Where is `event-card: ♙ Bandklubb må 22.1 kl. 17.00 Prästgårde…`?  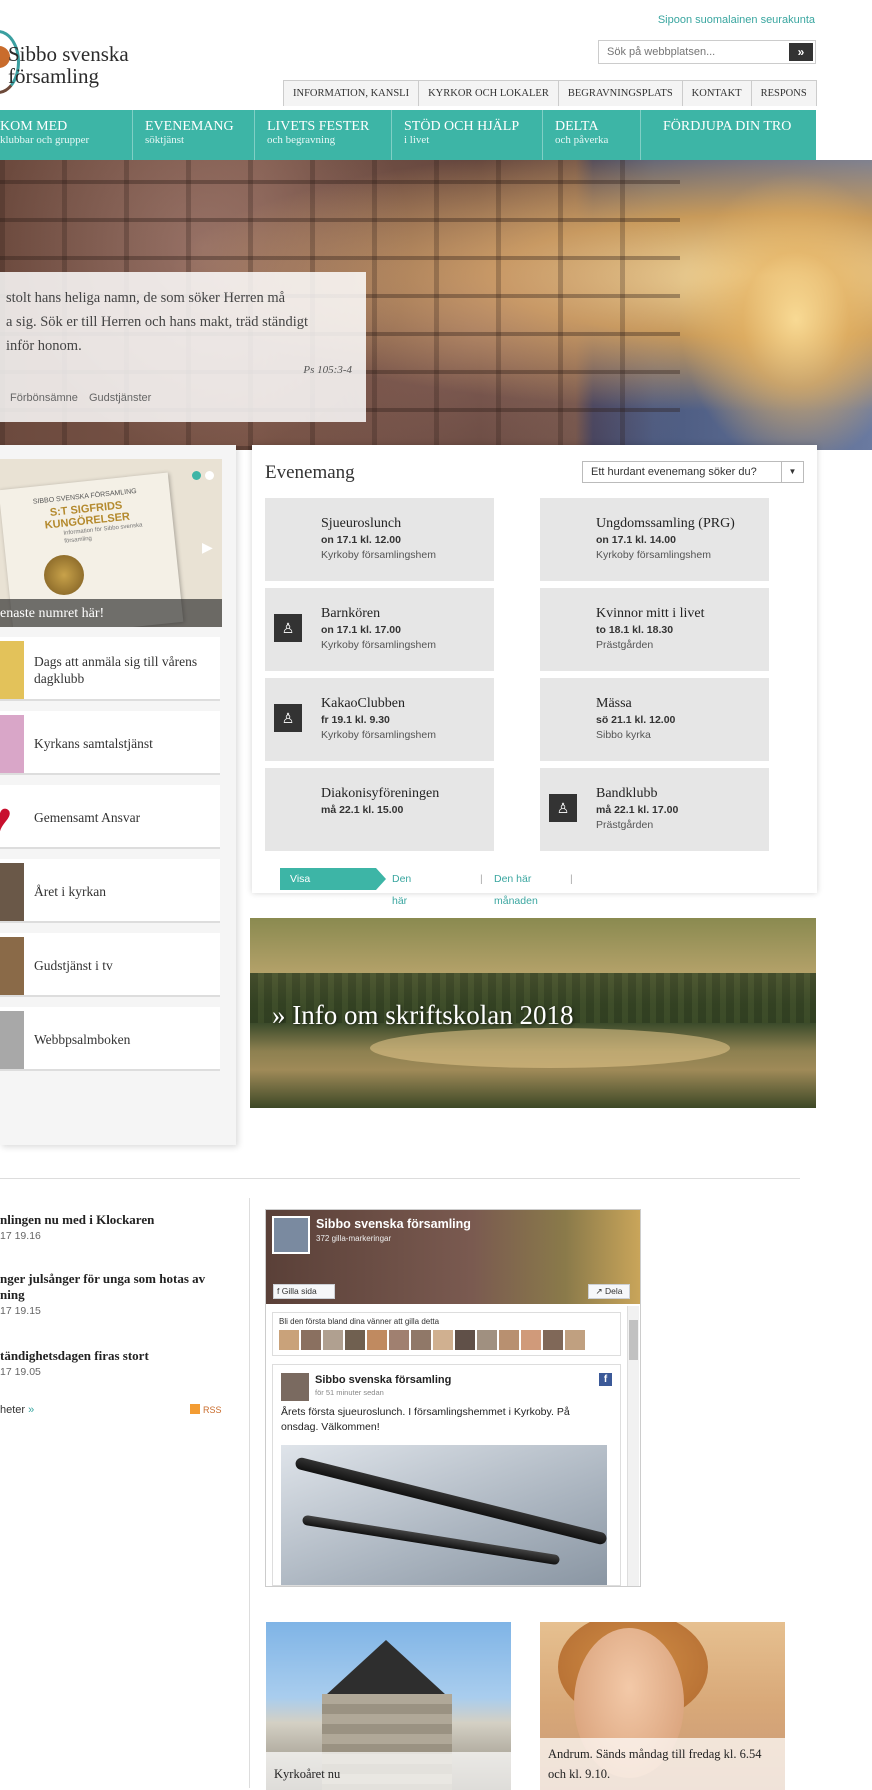
event-card: ♙ Bandklubb må 22.1 kl. 17.00 Prästgårde… is located at coordinates (654, 809).